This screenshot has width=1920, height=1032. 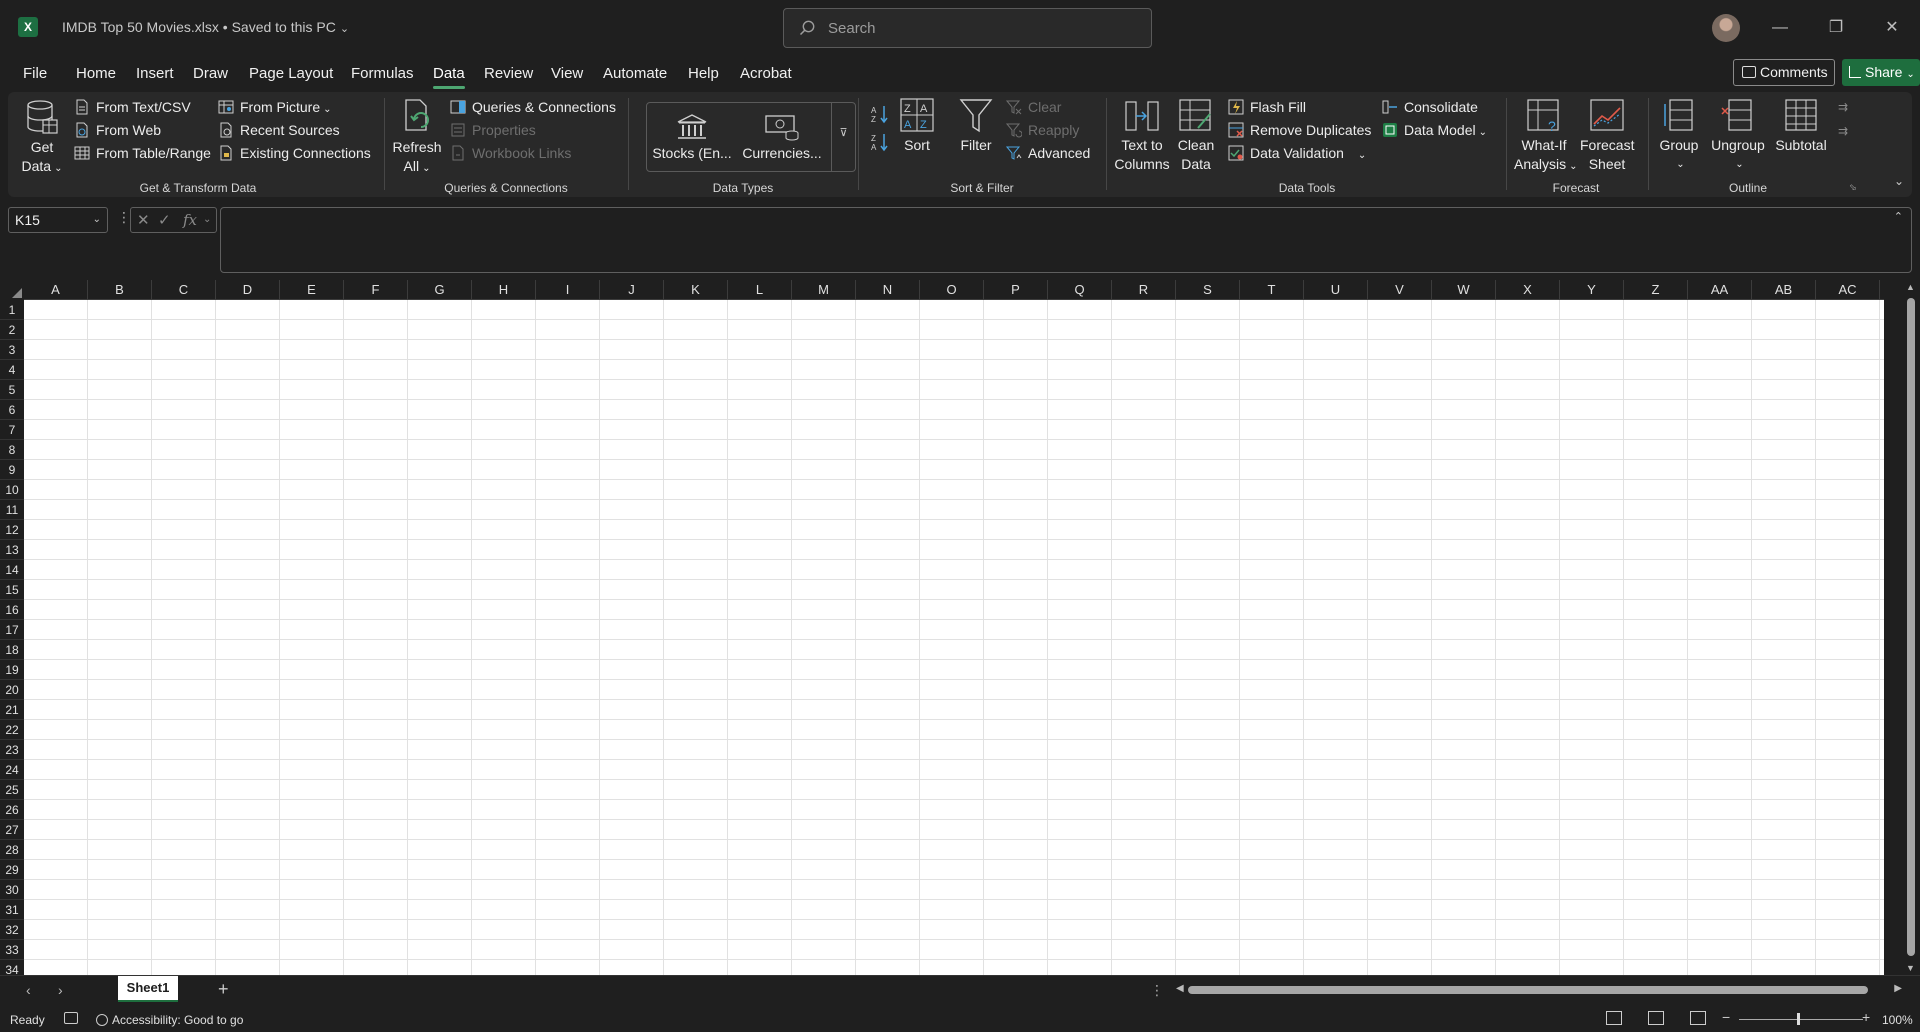 I want to click on comments-button: Comments, so click(x=1784, y=72).